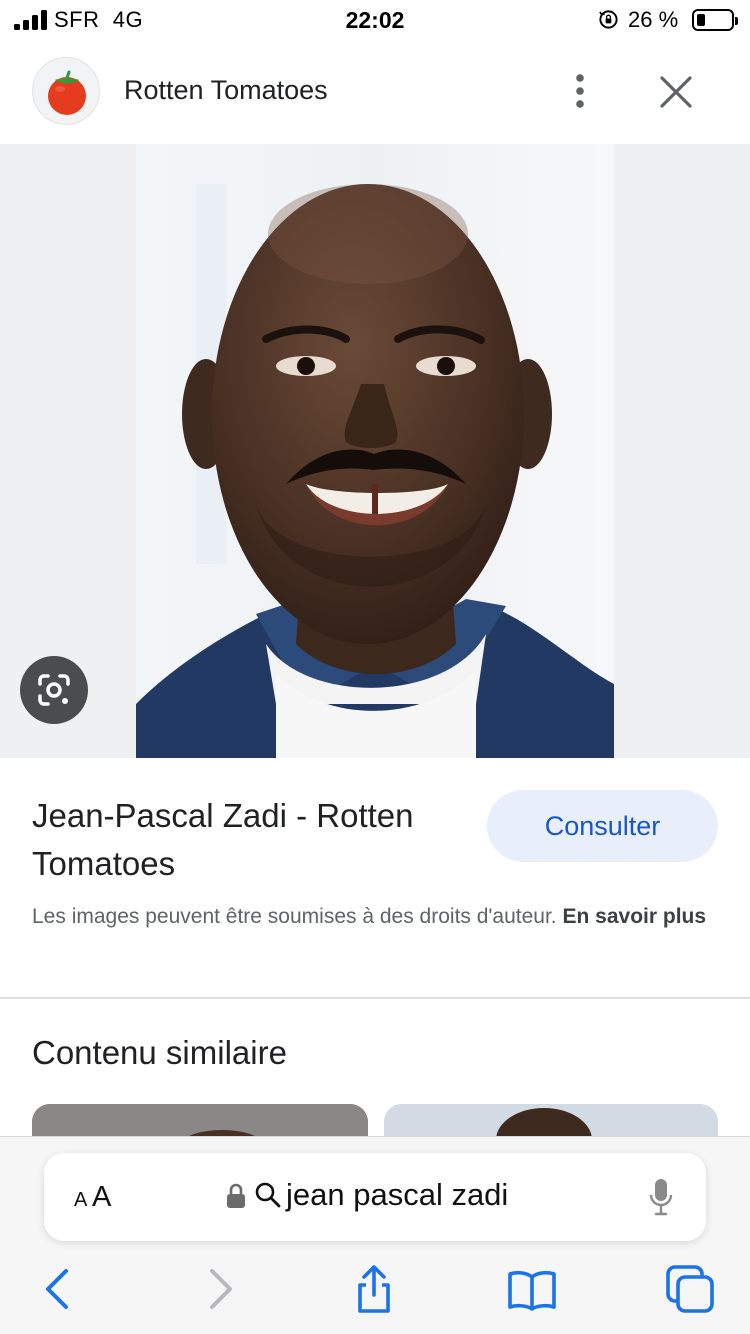  I want to click on address-bar: A A jean pascal zadi, so click(375, 1197).